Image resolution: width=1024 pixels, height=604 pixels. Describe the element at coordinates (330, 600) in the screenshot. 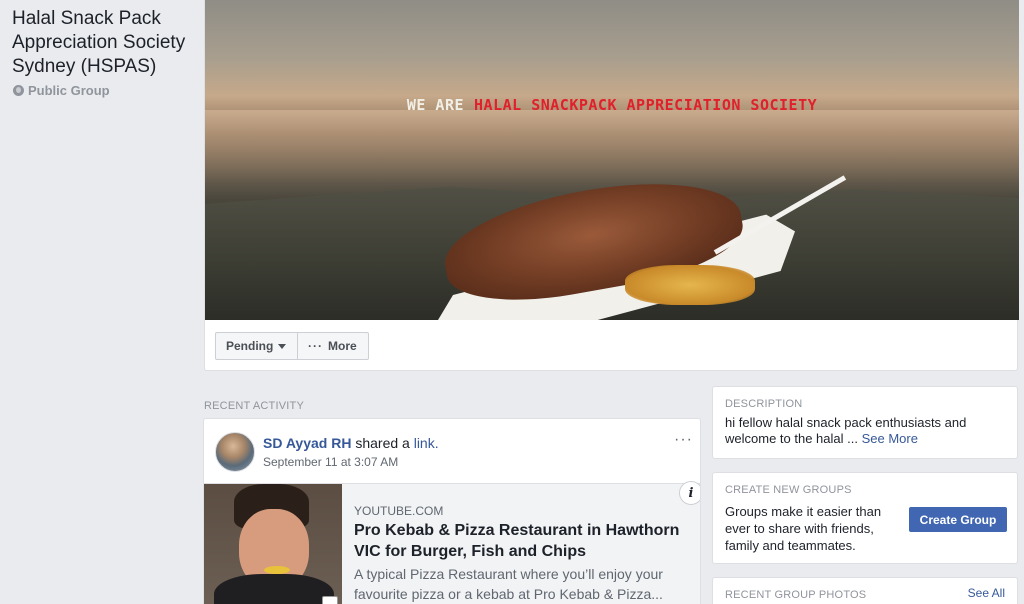

I see `youtube-play-icon` at that location.